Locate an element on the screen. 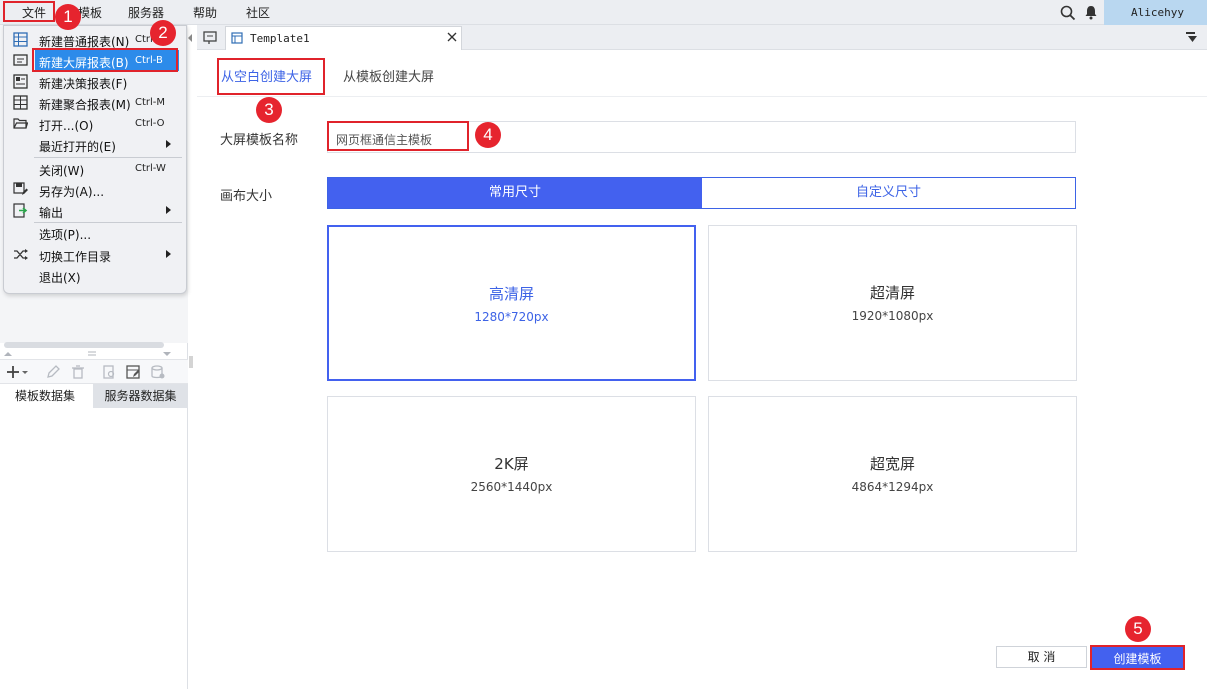 Image resolution: width=1207 pixels, height=689 pixels. menu-item-label: 退出(X) is located at coordinates (60, 278).